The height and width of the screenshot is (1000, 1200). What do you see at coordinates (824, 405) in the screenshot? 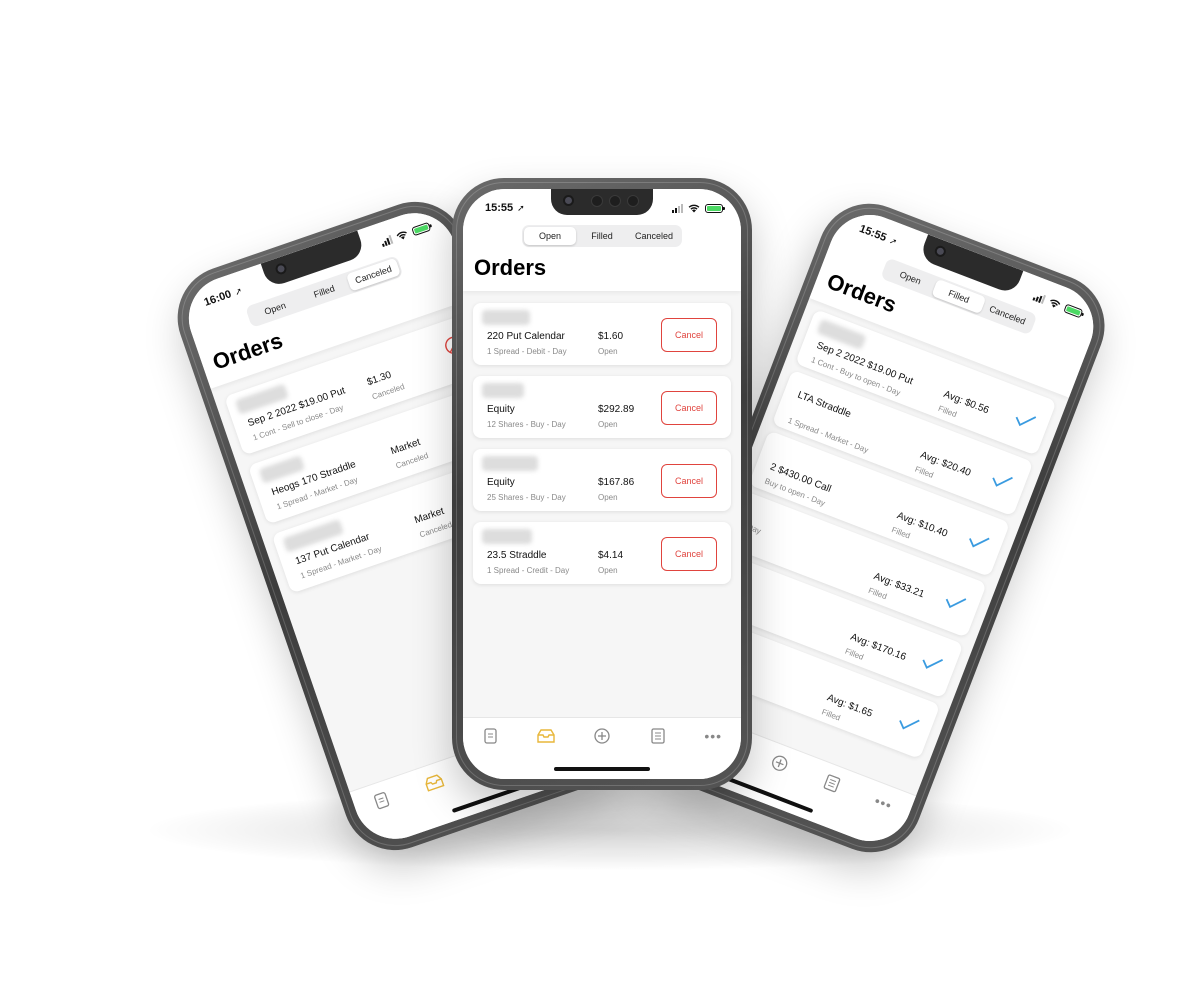
I see `order-name: LTA Straddle` at bounding box center [824, 405].